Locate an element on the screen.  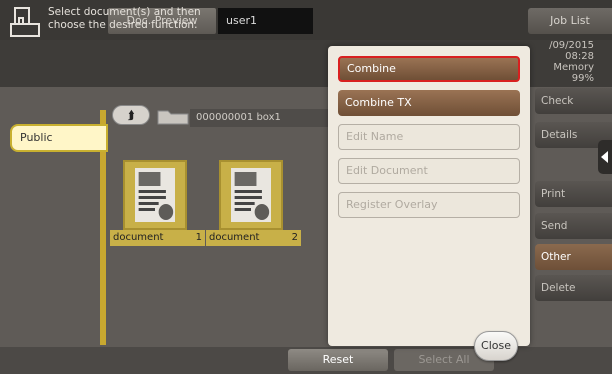
document-label: document 1 is located at coordinates (157, 238).